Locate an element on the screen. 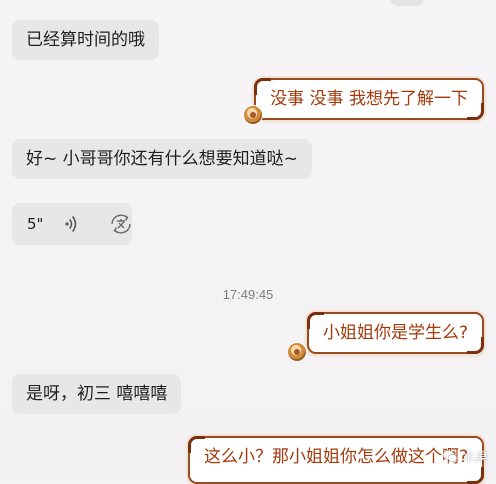 This screenshot has height=484, width=496. incoming-message-bubble: 已经算时间的哦 is located at coordinates (85, 40).